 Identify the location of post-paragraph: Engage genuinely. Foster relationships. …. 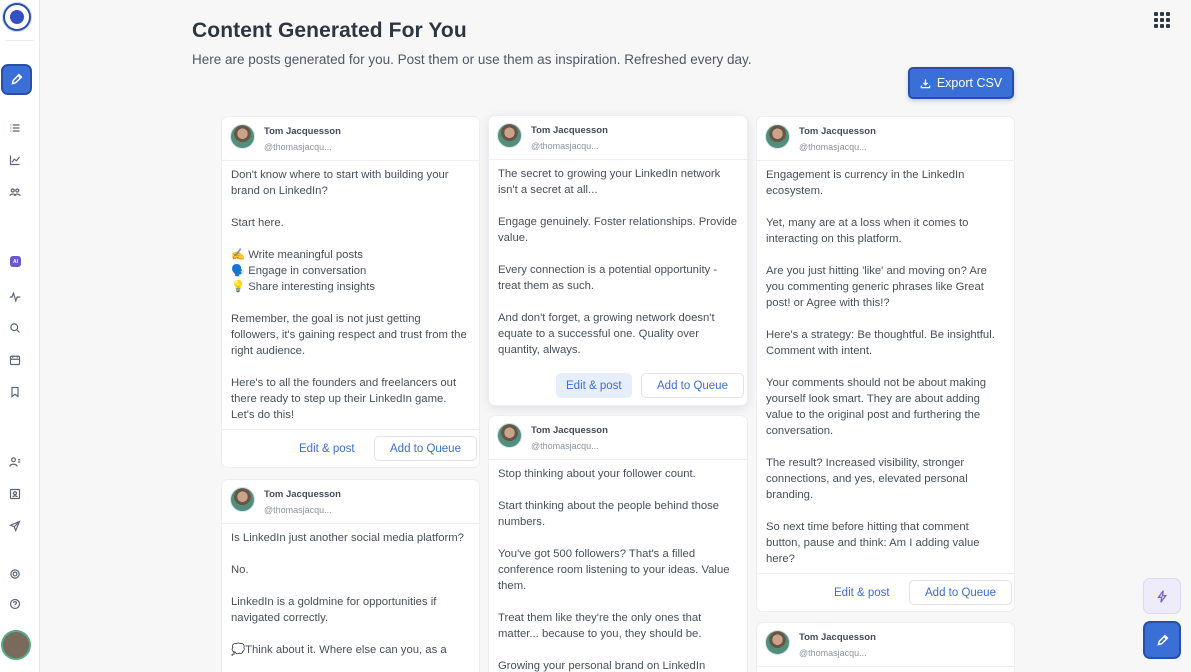
(618, 230).